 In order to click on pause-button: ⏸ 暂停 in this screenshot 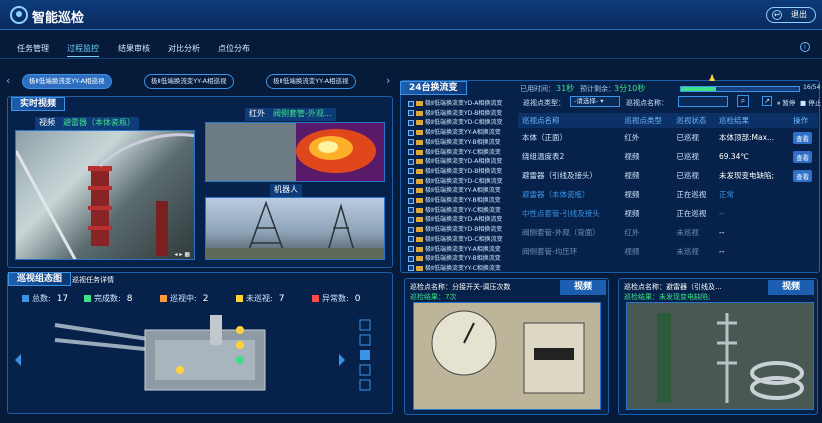, I will do `click(786, 102)`.